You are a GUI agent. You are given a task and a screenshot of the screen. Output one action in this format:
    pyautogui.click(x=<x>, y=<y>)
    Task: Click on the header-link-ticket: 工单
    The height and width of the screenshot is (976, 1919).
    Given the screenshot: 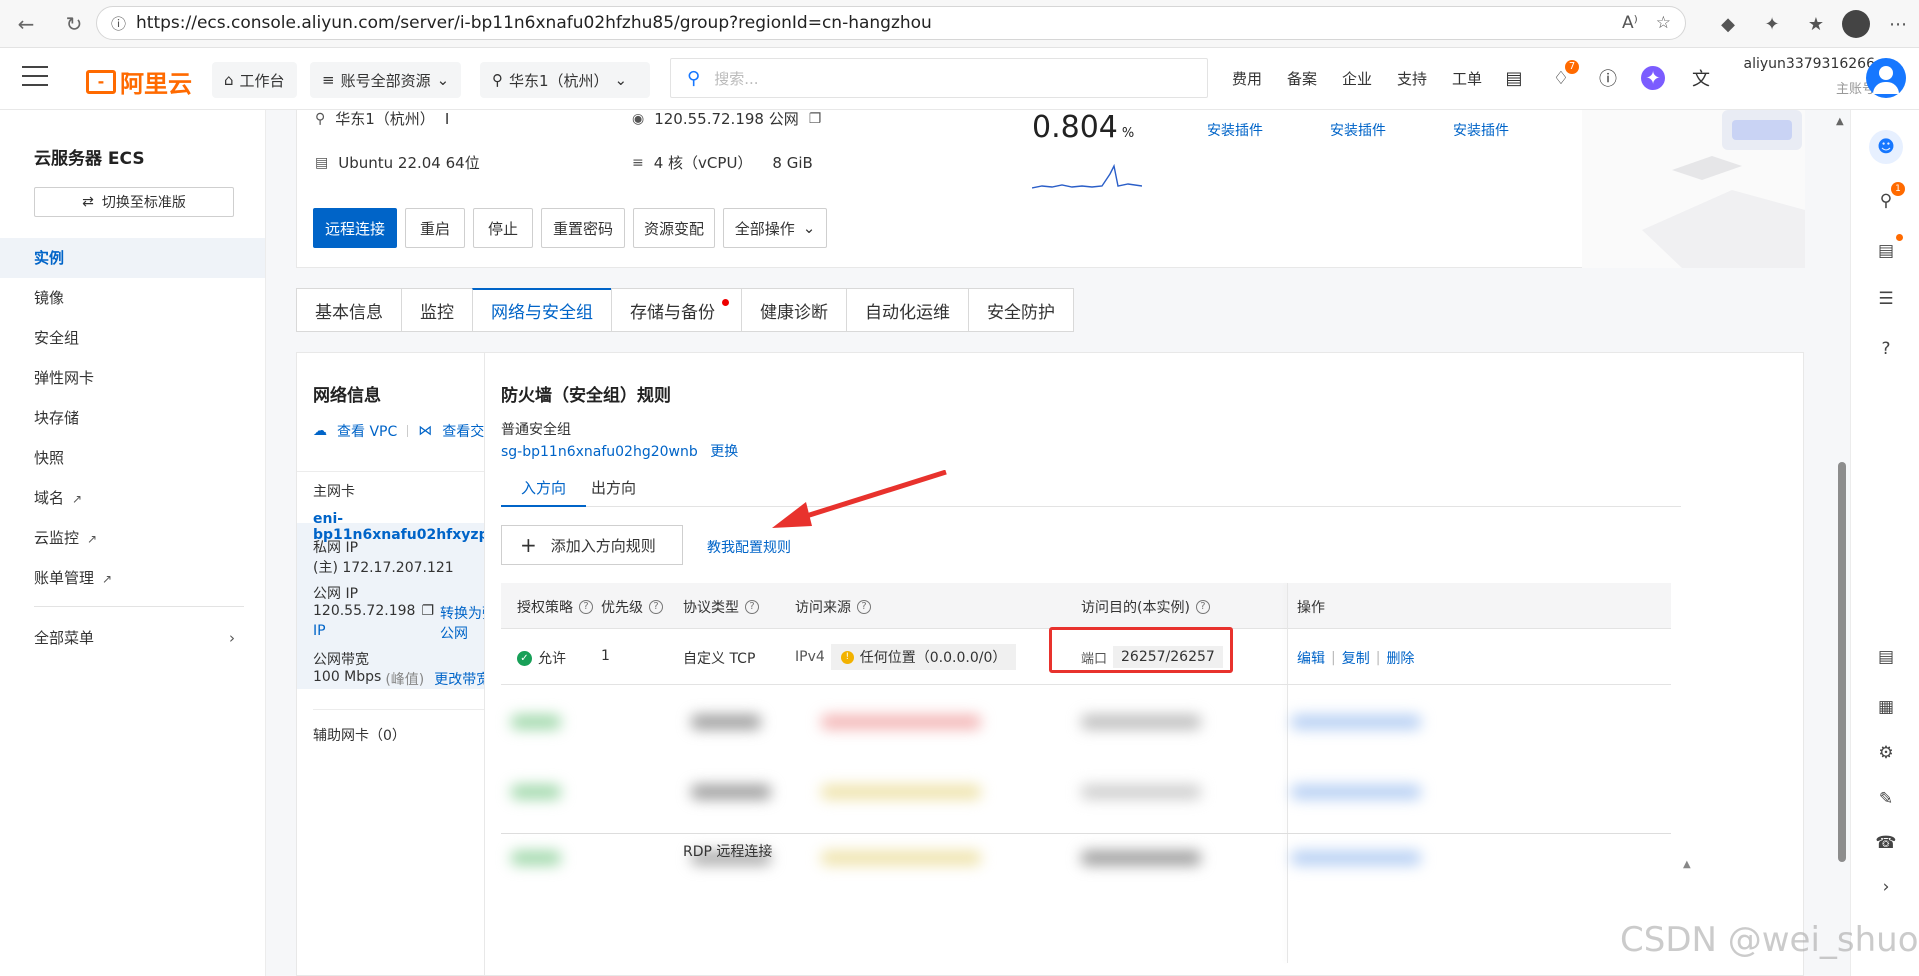 What is the action you would take?
    pyautogui.click(x=1467, y=78)
    